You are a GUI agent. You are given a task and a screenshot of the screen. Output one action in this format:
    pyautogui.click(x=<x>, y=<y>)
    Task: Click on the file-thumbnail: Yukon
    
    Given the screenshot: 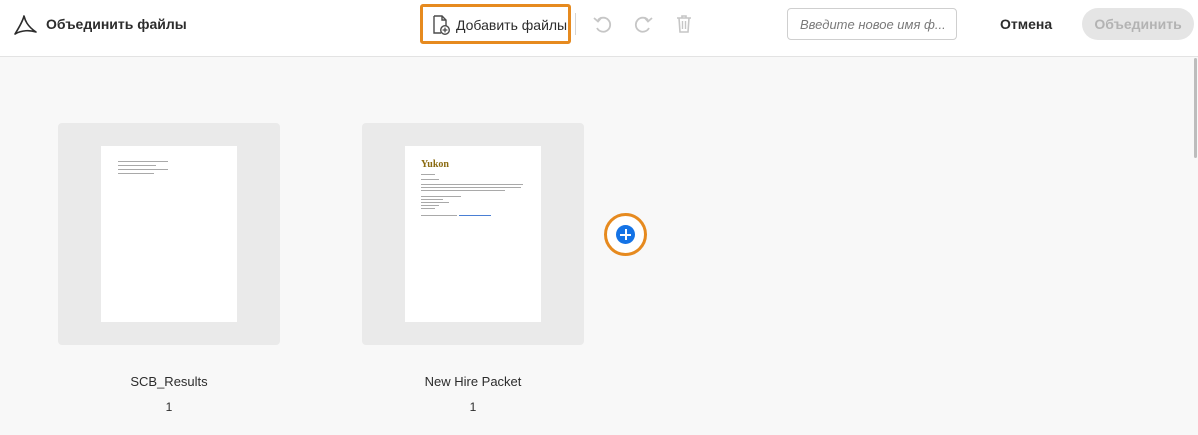 What is the action you would take?
    pyautogui.click(x=473, y=234)
    